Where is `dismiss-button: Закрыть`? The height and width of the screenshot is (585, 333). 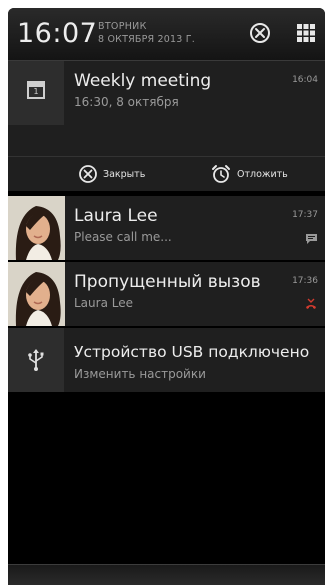
dismiss-button: Закрыть is located at coordinates (111, 174).